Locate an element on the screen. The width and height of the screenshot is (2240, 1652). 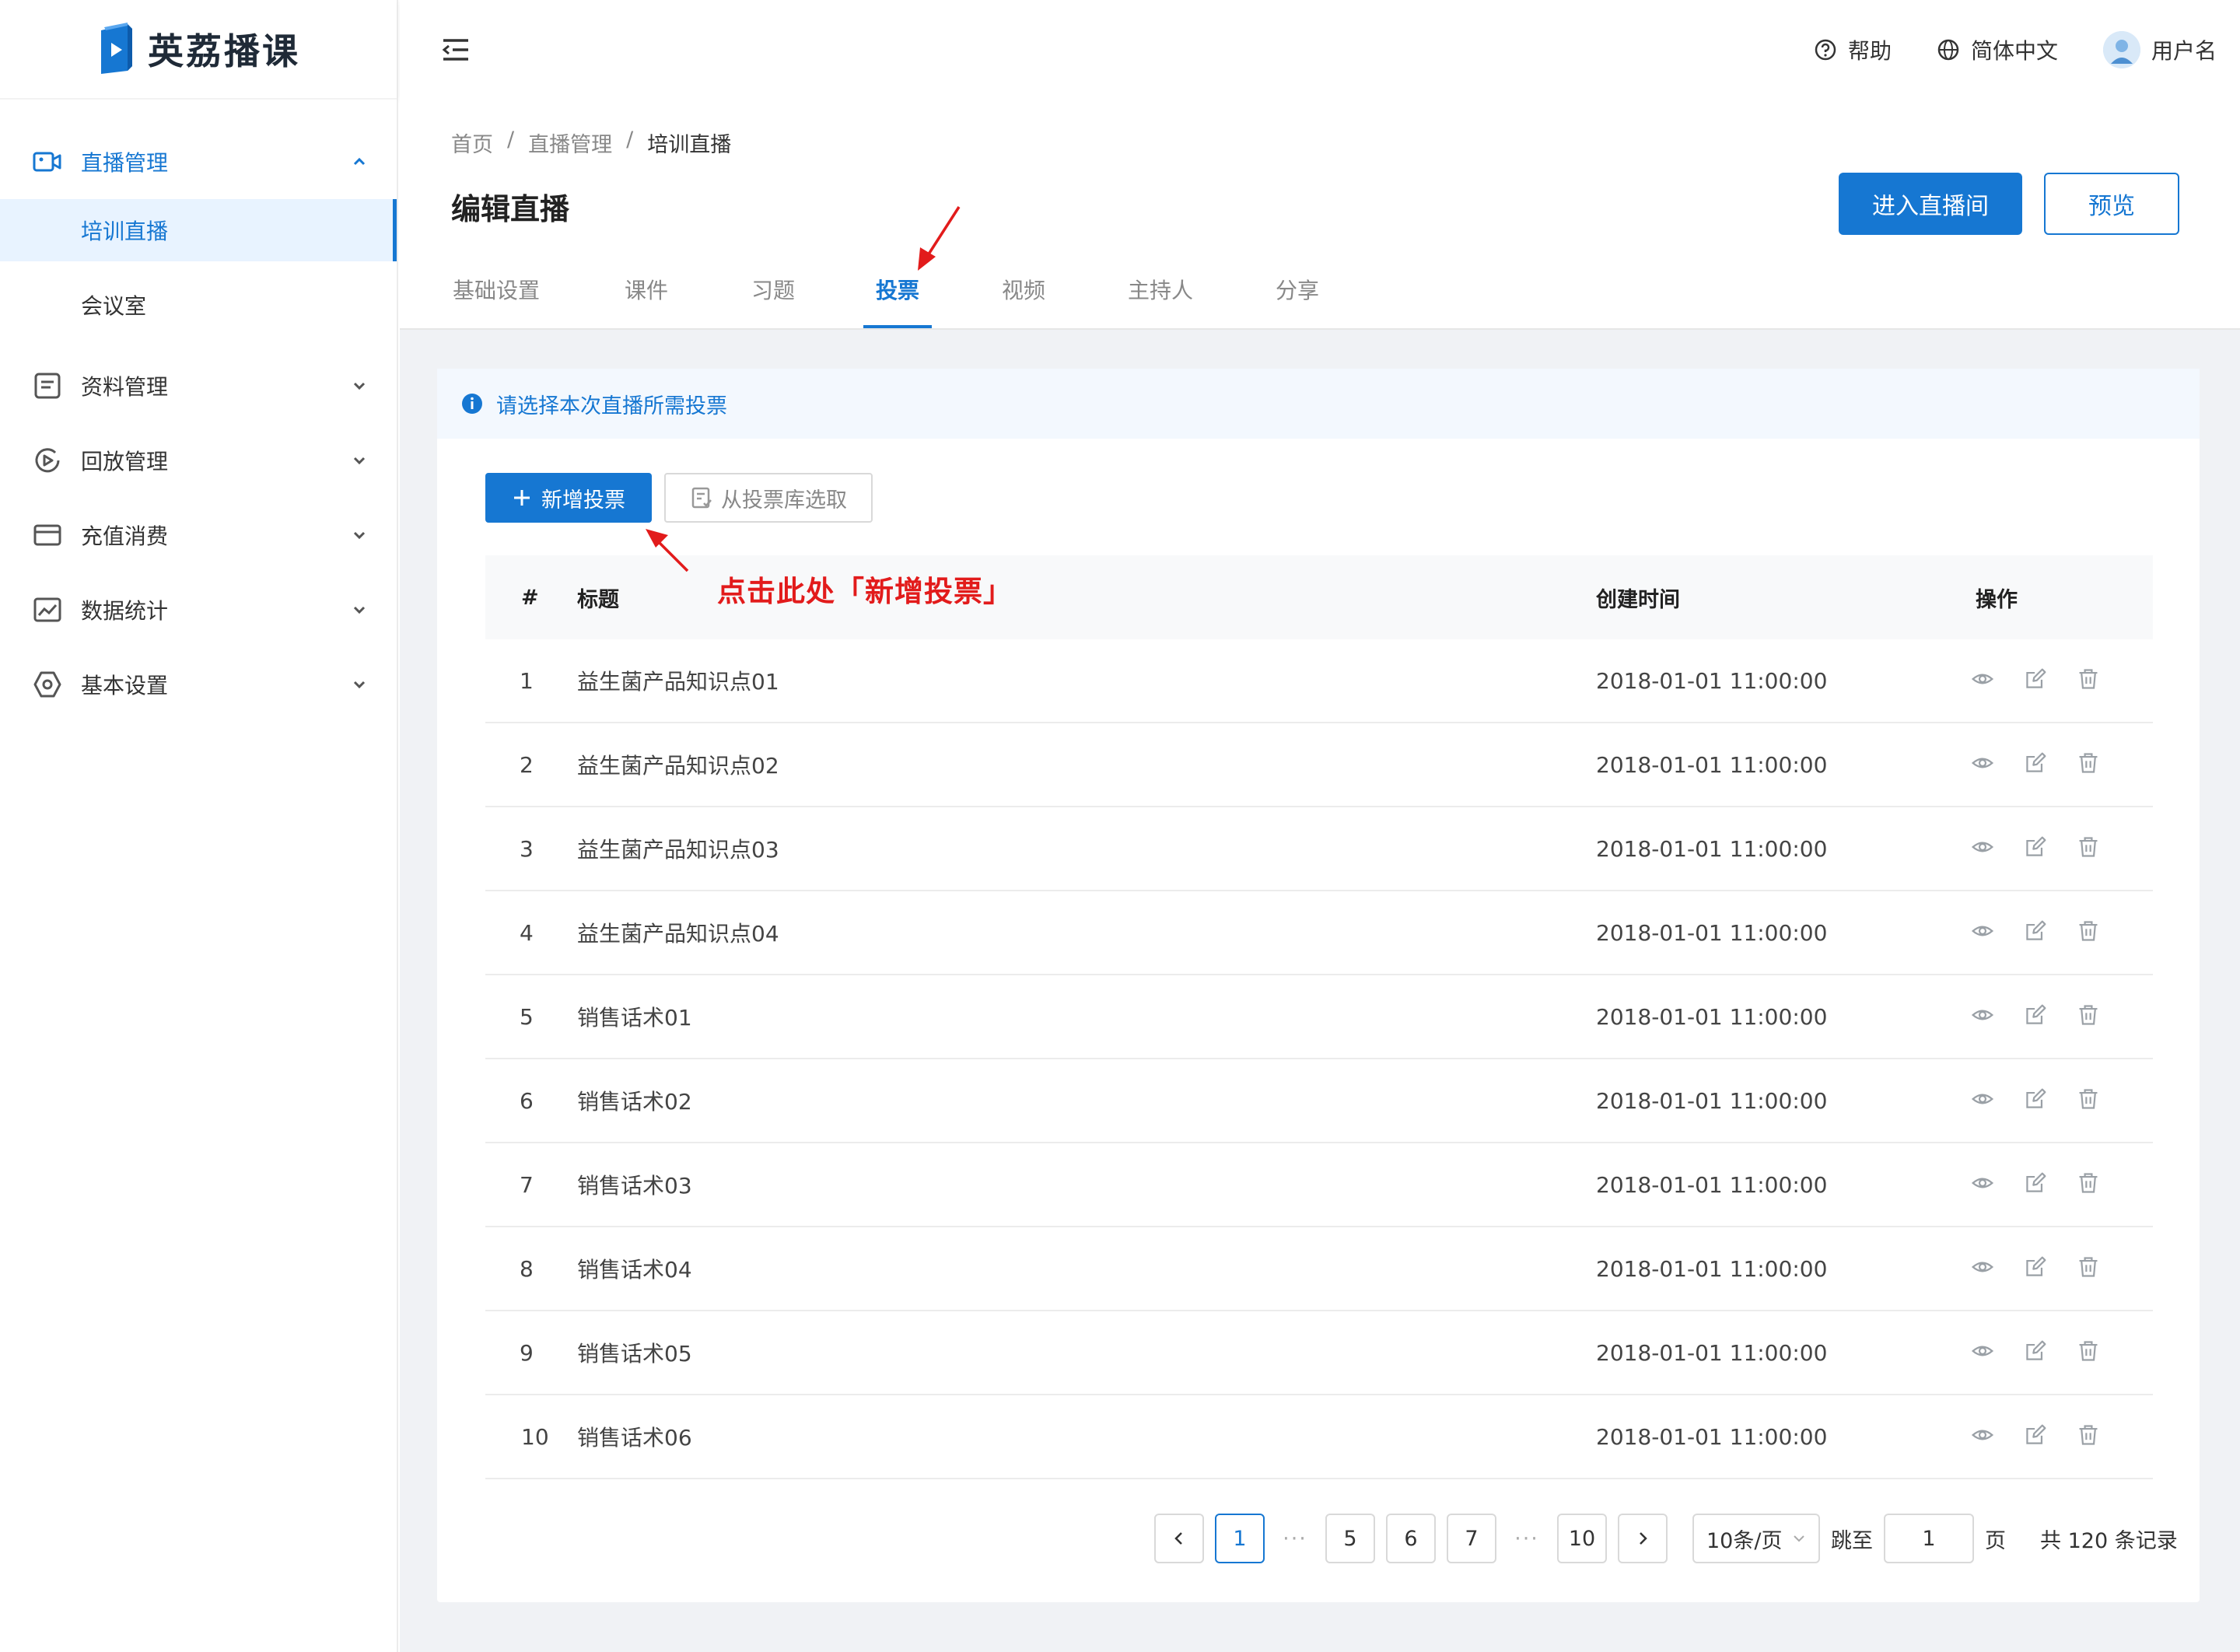
info-notice: 请选择本次直播所需投票 is located at coordinates (1318, 404).